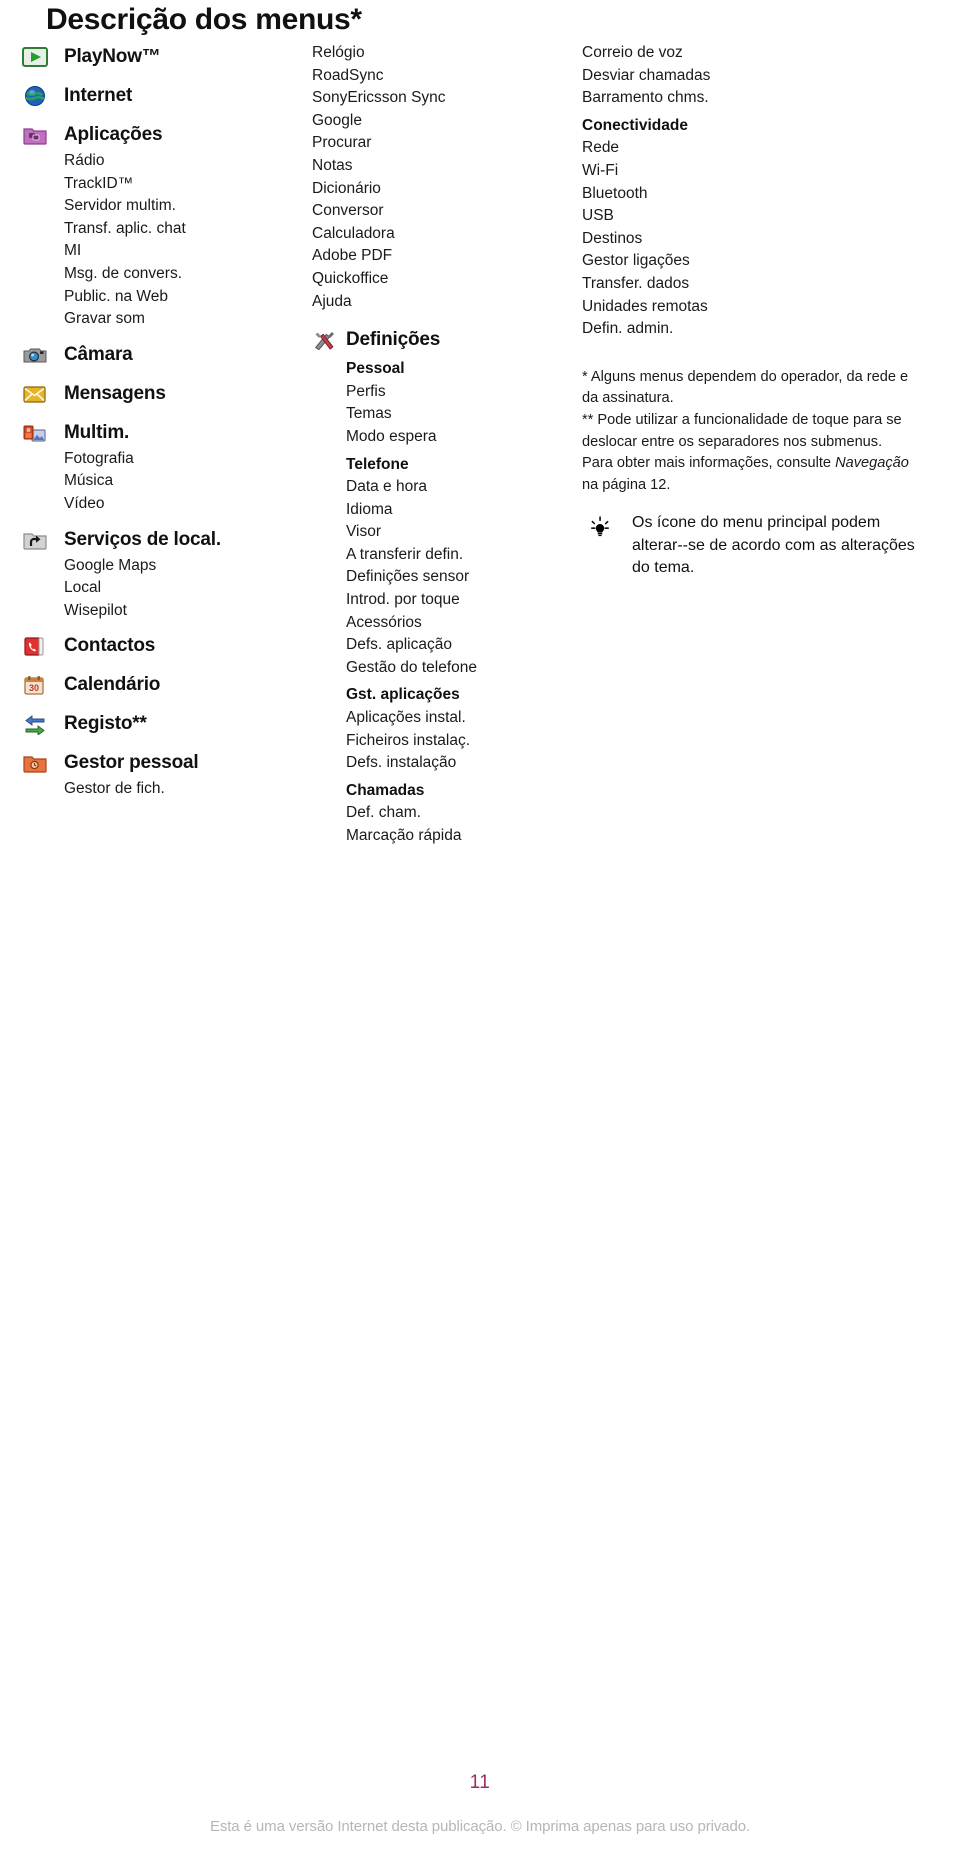  Describe the element at coordinates (115, 393) in the screenshot. I see `menu-item-mensagens-label: Mensagens` at that location.